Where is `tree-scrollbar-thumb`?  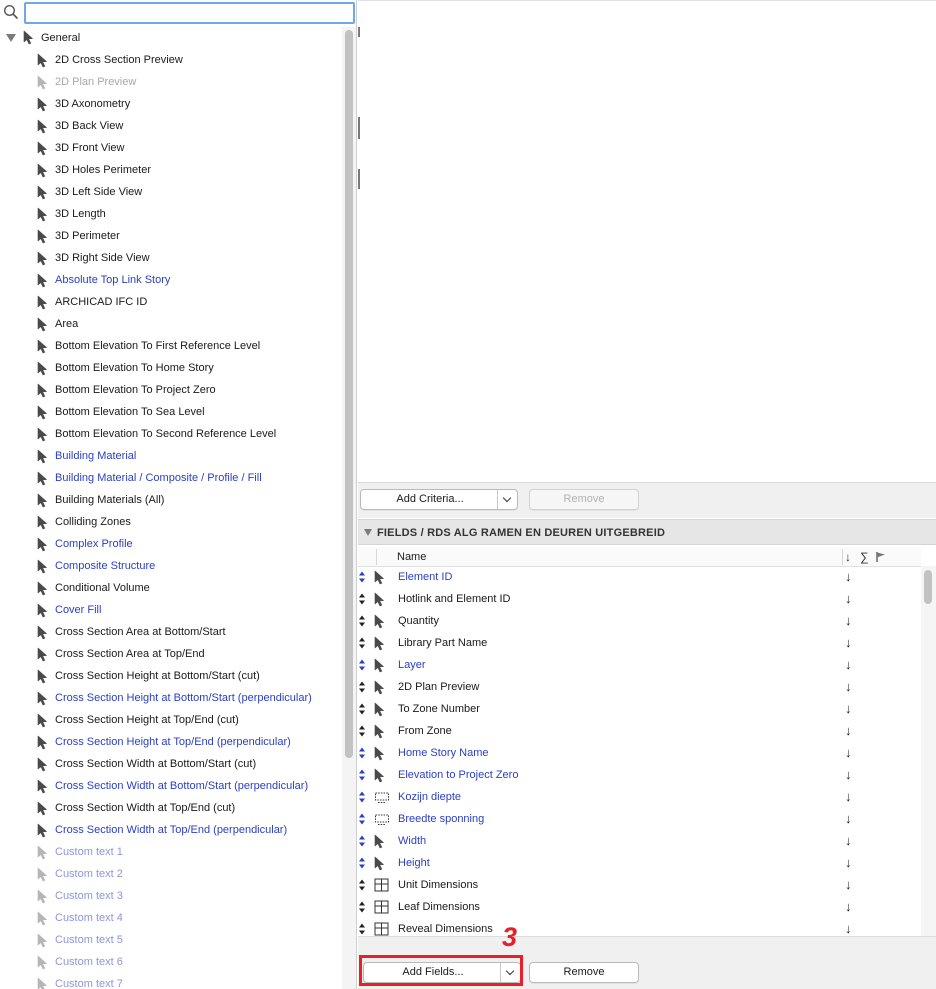 tree-scrollbar-thumb is located at coordinates (349, 394).